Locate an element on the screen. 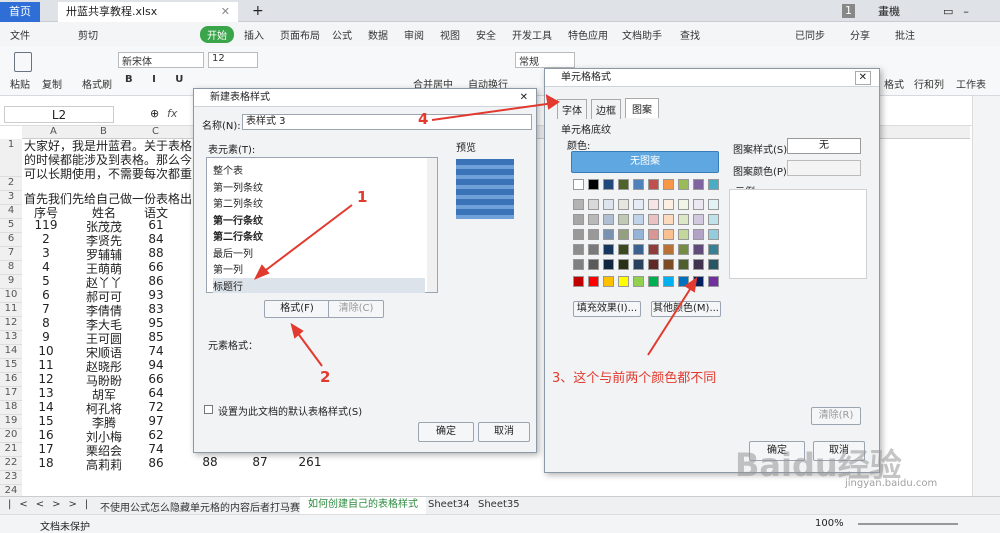 Image resolution: width=1000 pixels, height=533 pixels. watermark-url: jingyan.baidu.com is located at coordinates (891, 483).